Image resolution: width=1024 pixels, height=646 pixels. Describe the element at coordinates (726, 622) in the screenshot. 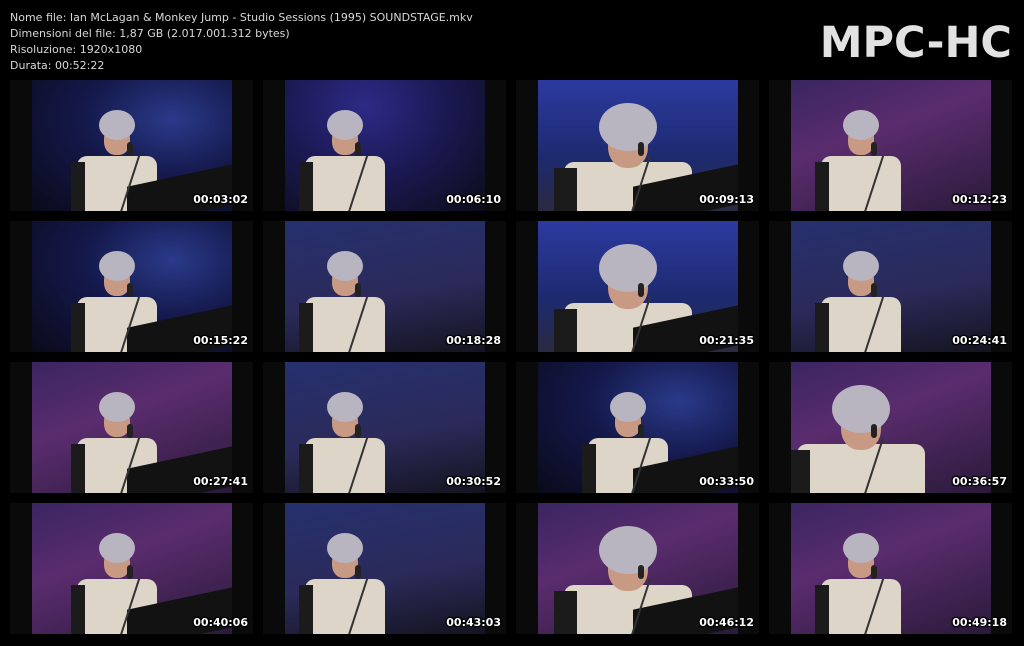

I see `timestamp-label: 00:46:12` at that location.